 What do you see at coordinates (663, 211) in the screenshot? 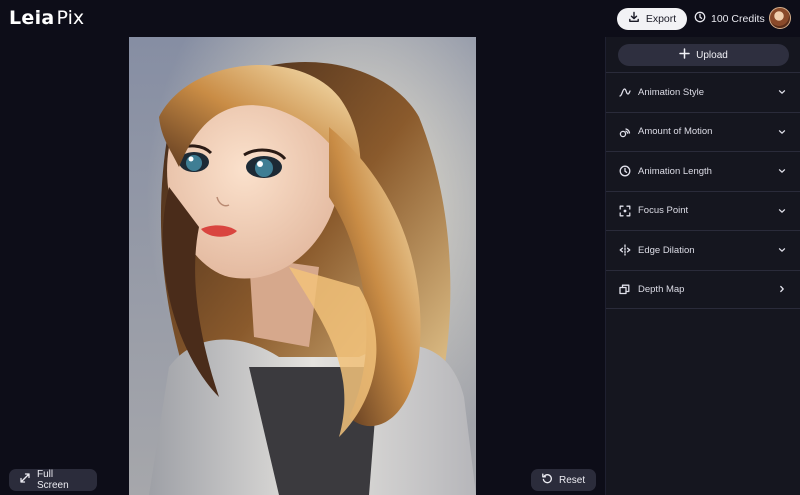
I see `accordion-label: Focus Point` at bounding box center [663, 211].